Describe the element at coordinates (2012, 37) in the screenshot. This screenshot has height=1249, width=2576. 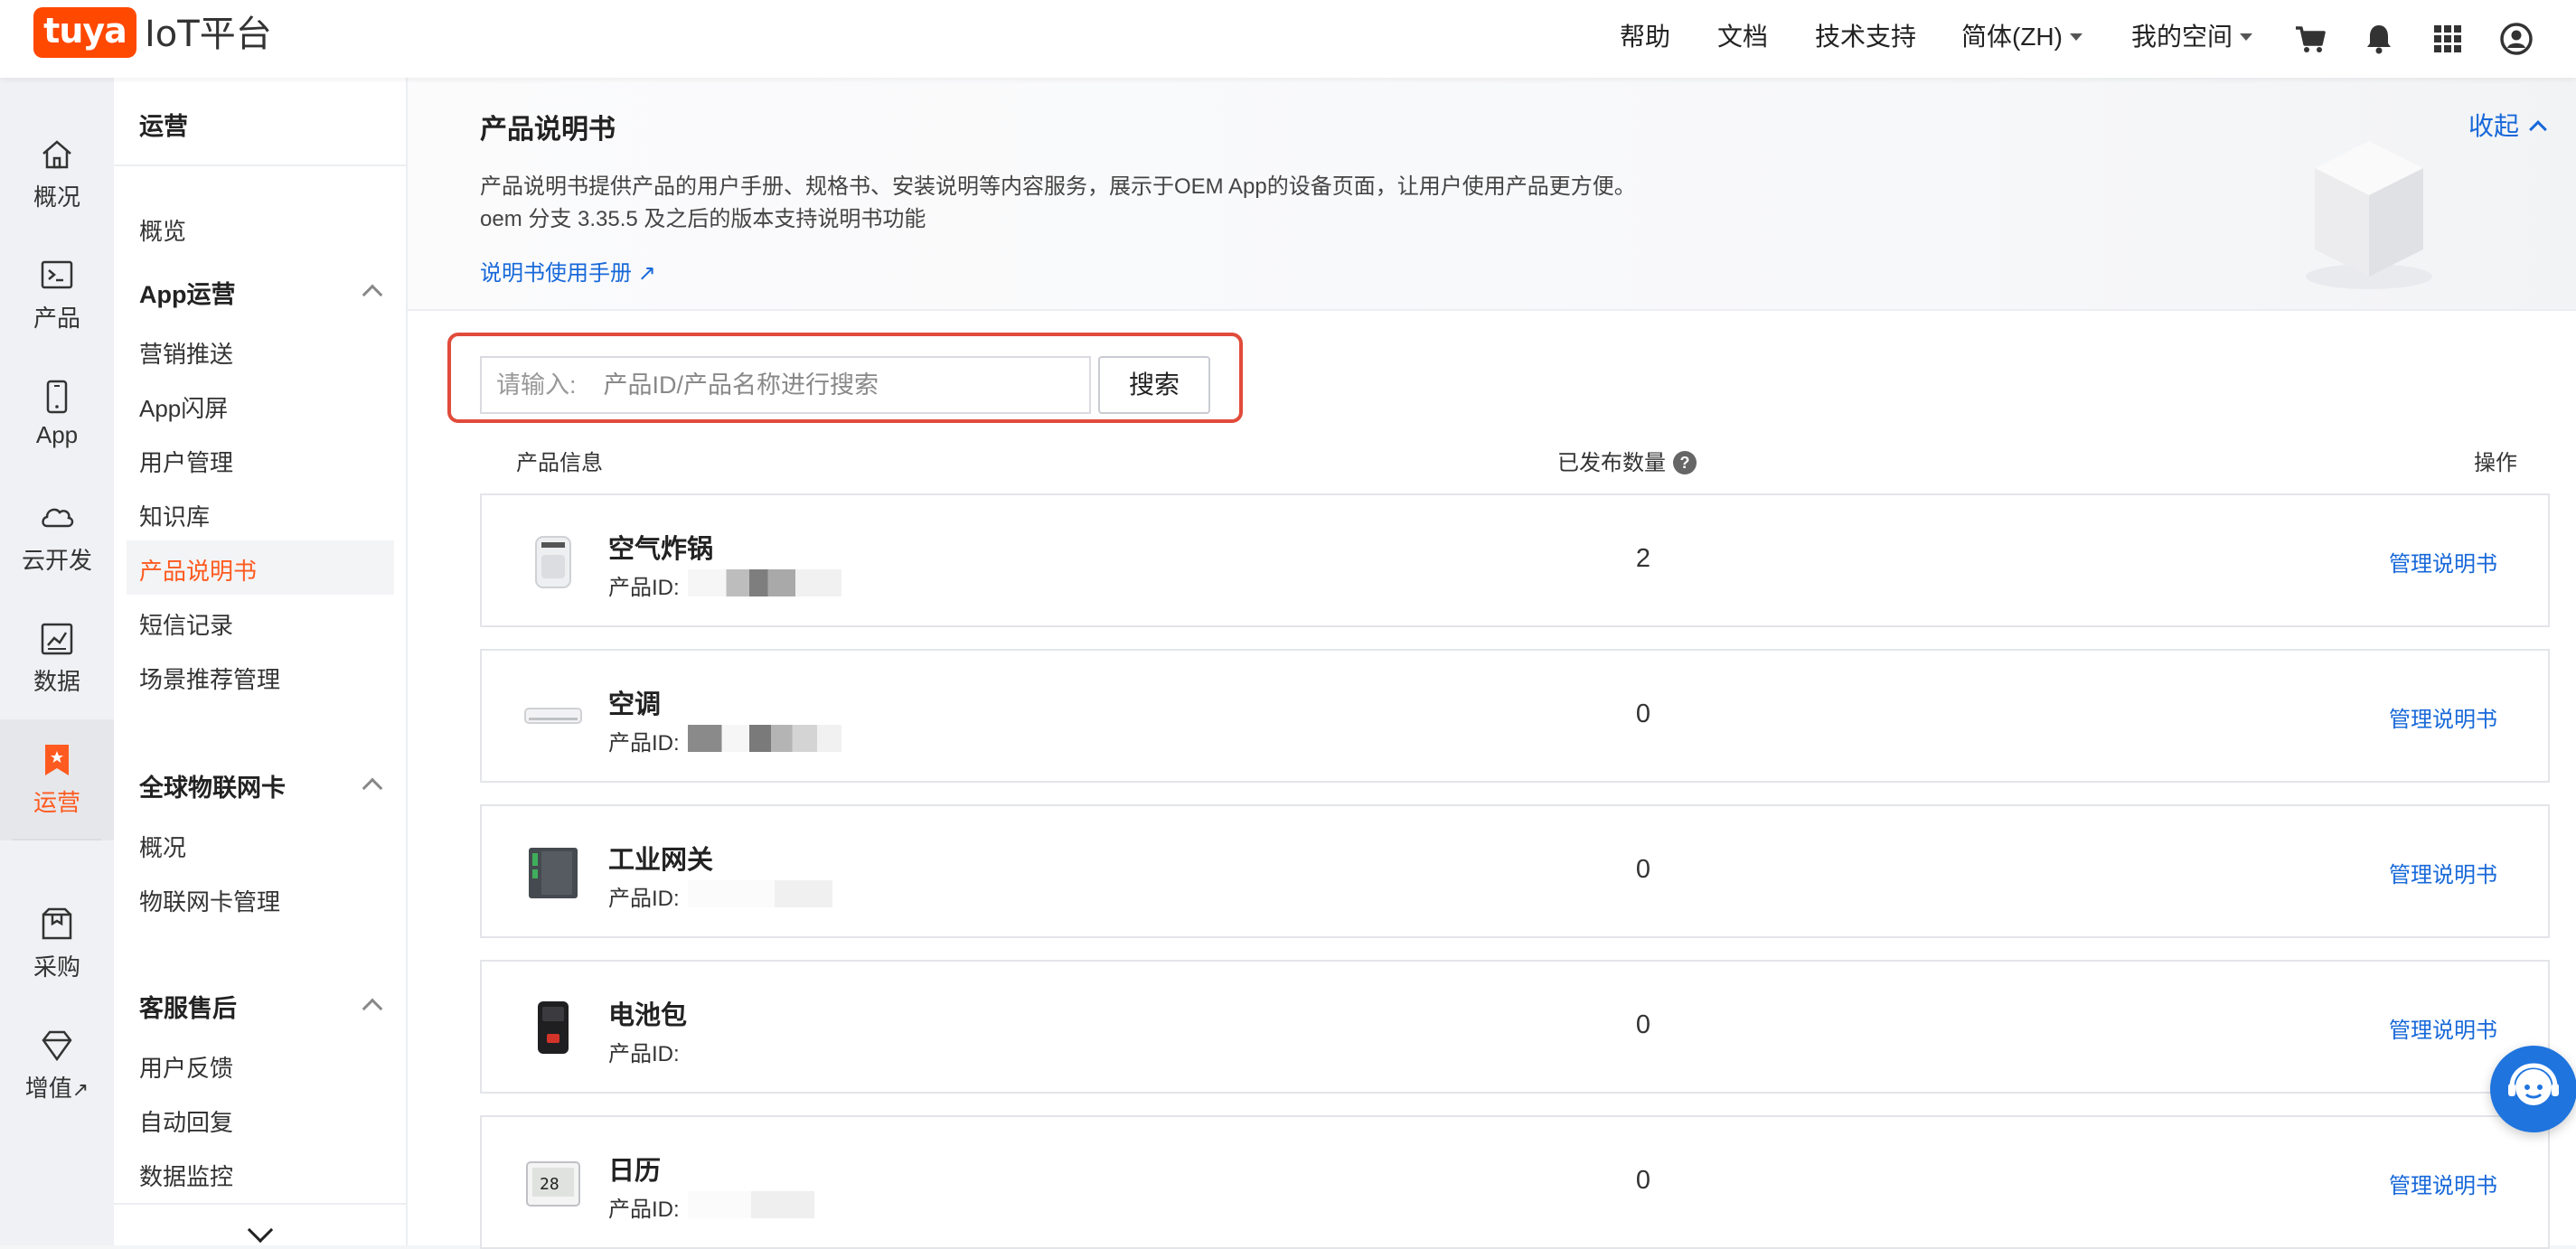
I see `language-label: 简体(ZH)` at that location.